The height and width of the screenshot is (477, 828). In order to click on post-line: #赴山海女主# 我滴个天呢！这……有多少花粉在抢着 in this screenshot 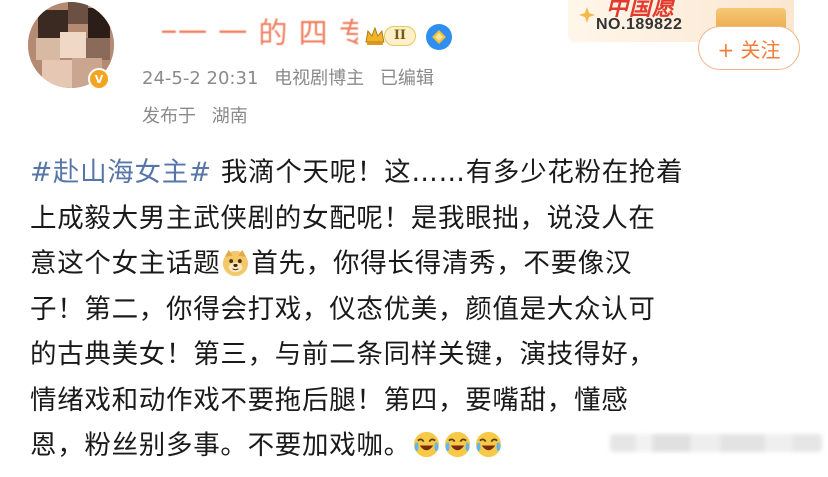, I will do `click(425, 173)`.